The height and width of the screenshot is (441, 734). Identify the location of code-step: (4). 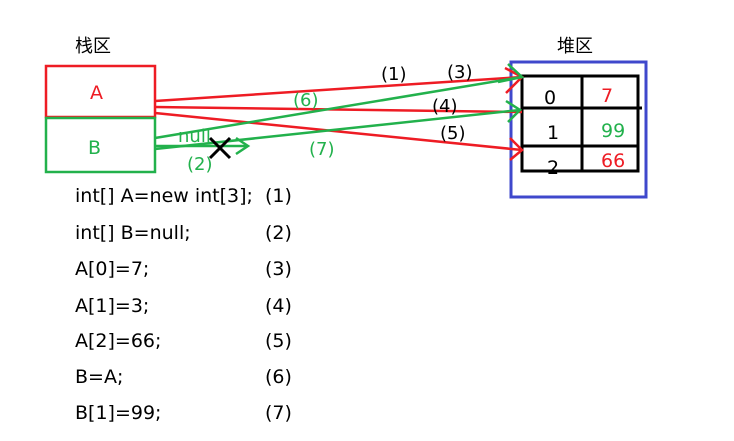
(278, 306).